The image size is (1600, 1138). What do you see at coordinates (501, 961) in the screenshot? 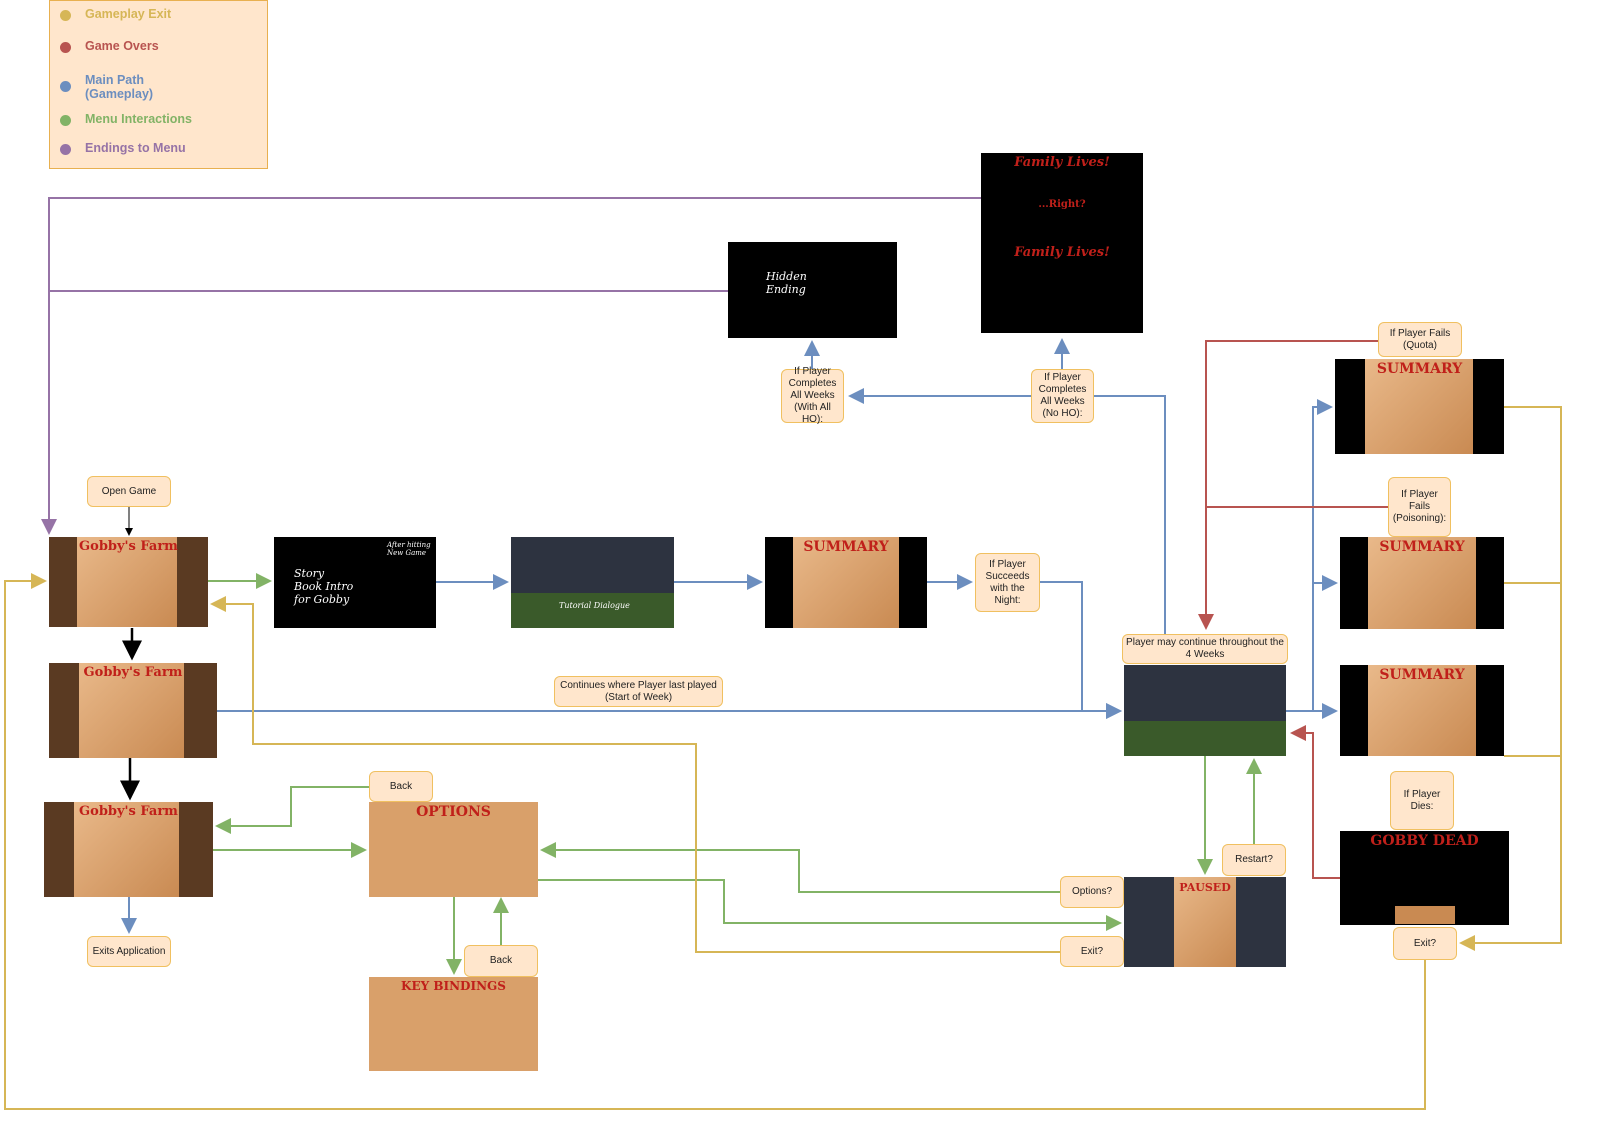
I see `keybind-back-label: Back` at bounding box center [501, 961].